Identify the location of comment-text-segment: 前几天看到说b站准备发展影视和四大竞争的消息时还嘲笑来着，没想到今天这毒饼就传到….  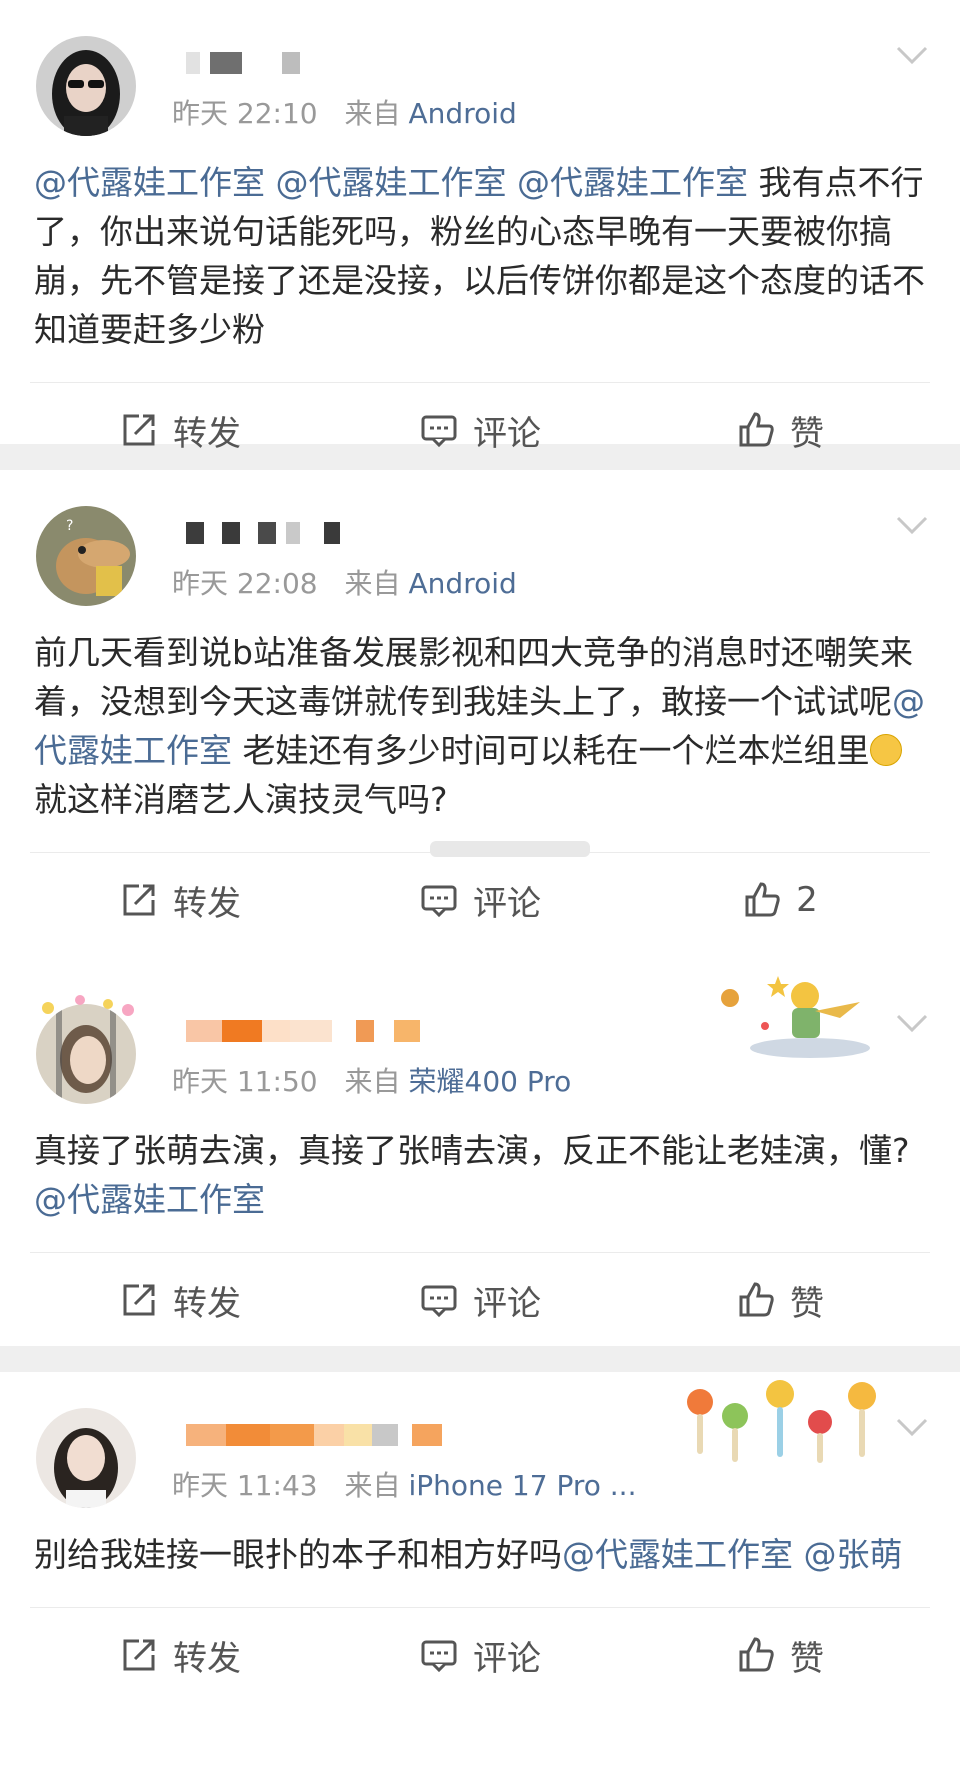
(473, 677).